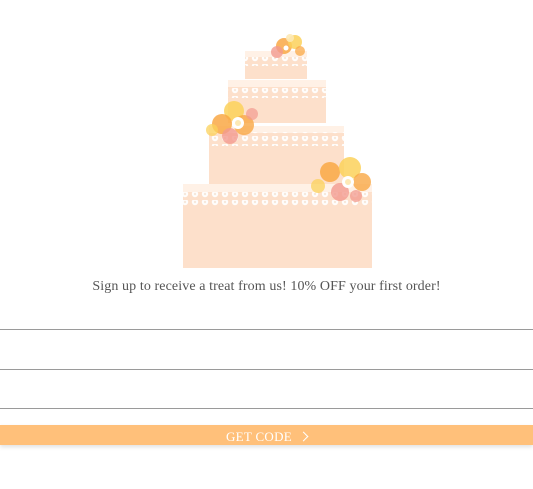 This screenshot has width=533, height=489. I want to click on get-code-label: GET CODE, so click(259, 437).